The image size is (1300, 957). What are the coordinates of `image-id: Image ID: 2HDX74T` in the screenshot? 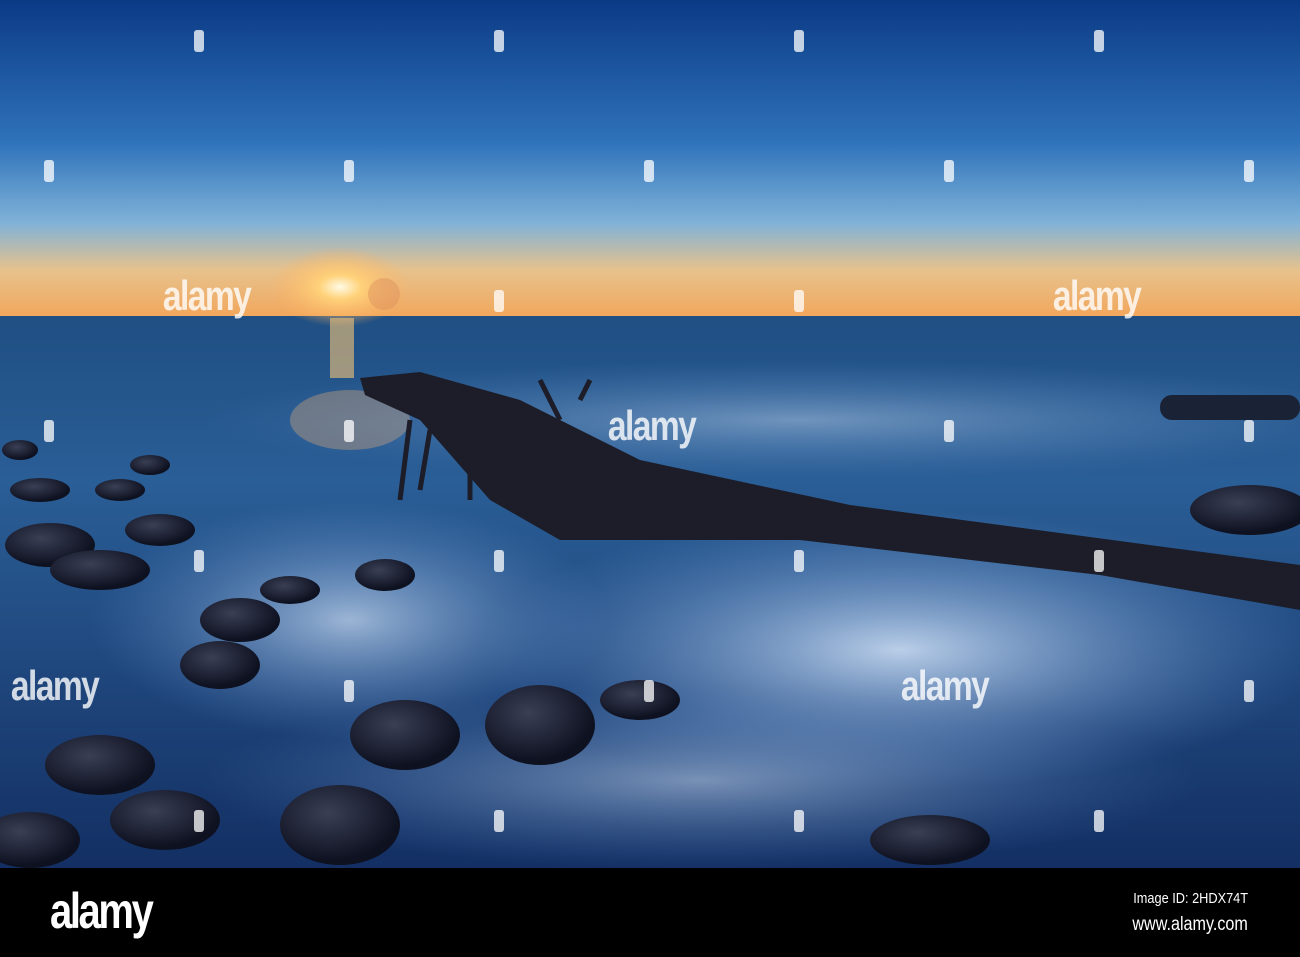 It's located at (1190, 898).